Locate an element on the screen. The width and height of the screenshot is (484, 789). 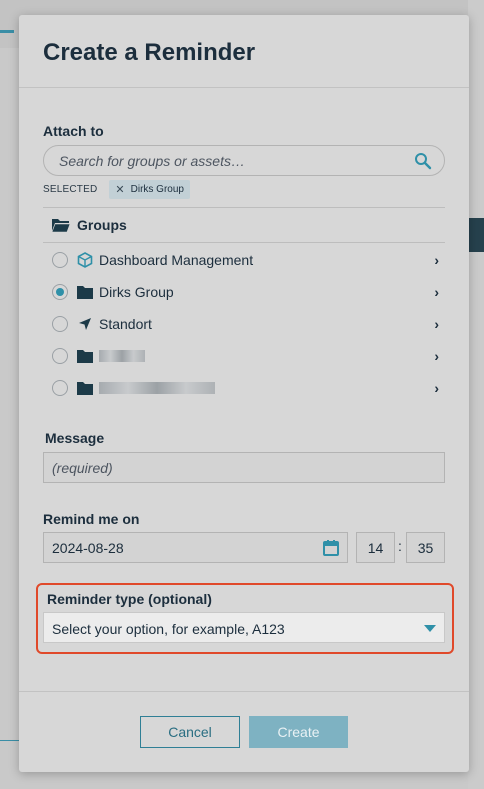
tree-item-label: Dashboard Management is located at coordinates (176, 260).